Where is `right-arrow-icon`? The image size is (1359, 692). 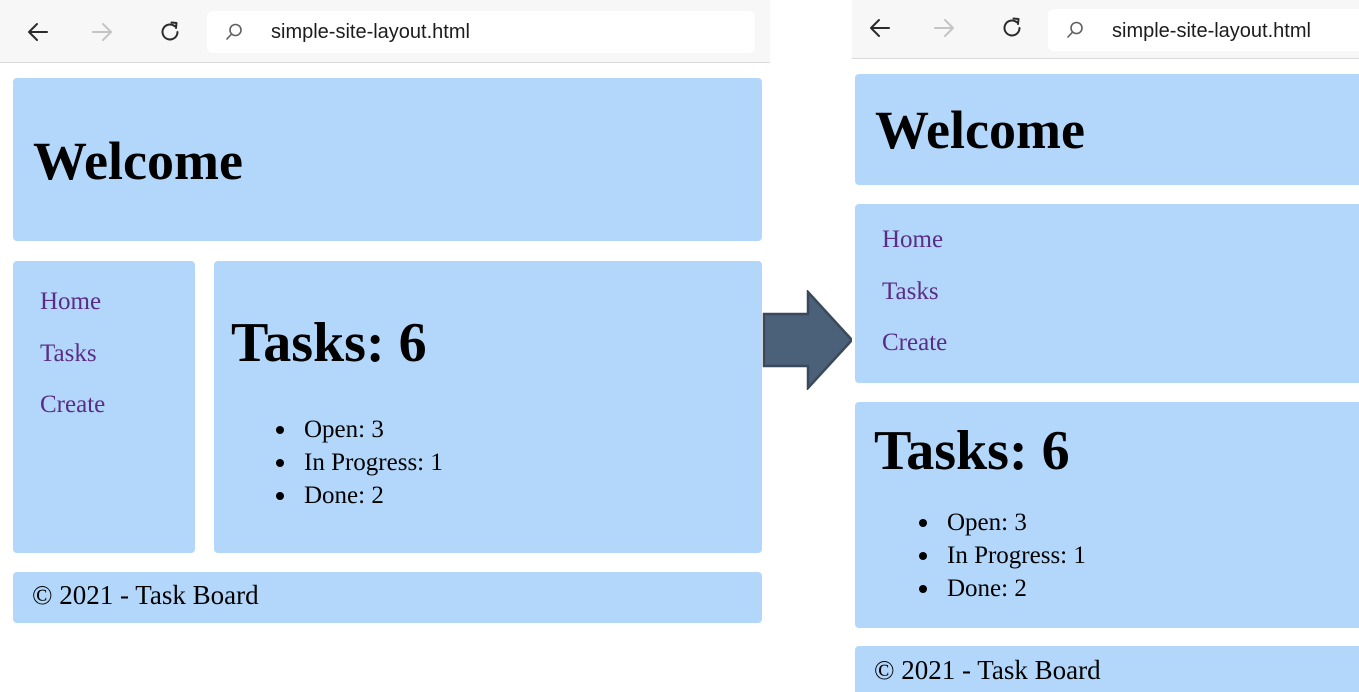
right-arrow-icon is located at coordinates (808, 340).